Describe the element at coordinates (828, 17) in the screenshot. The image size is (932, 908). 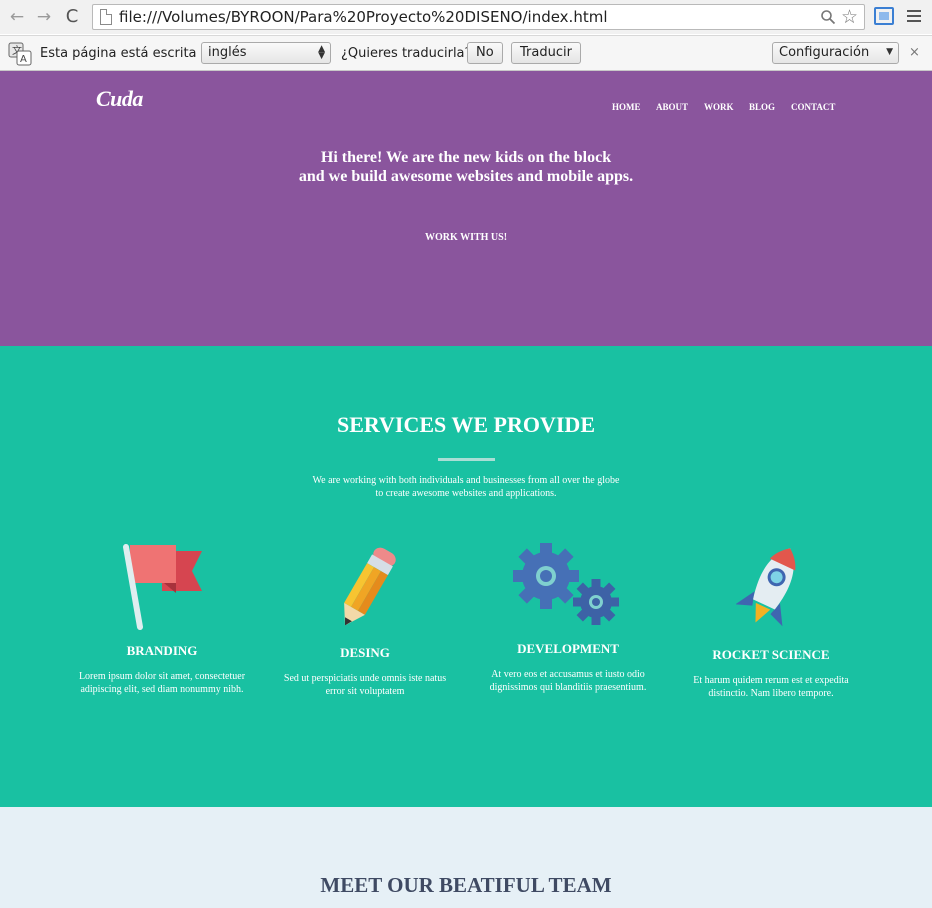
I see `search-icon` at that location.